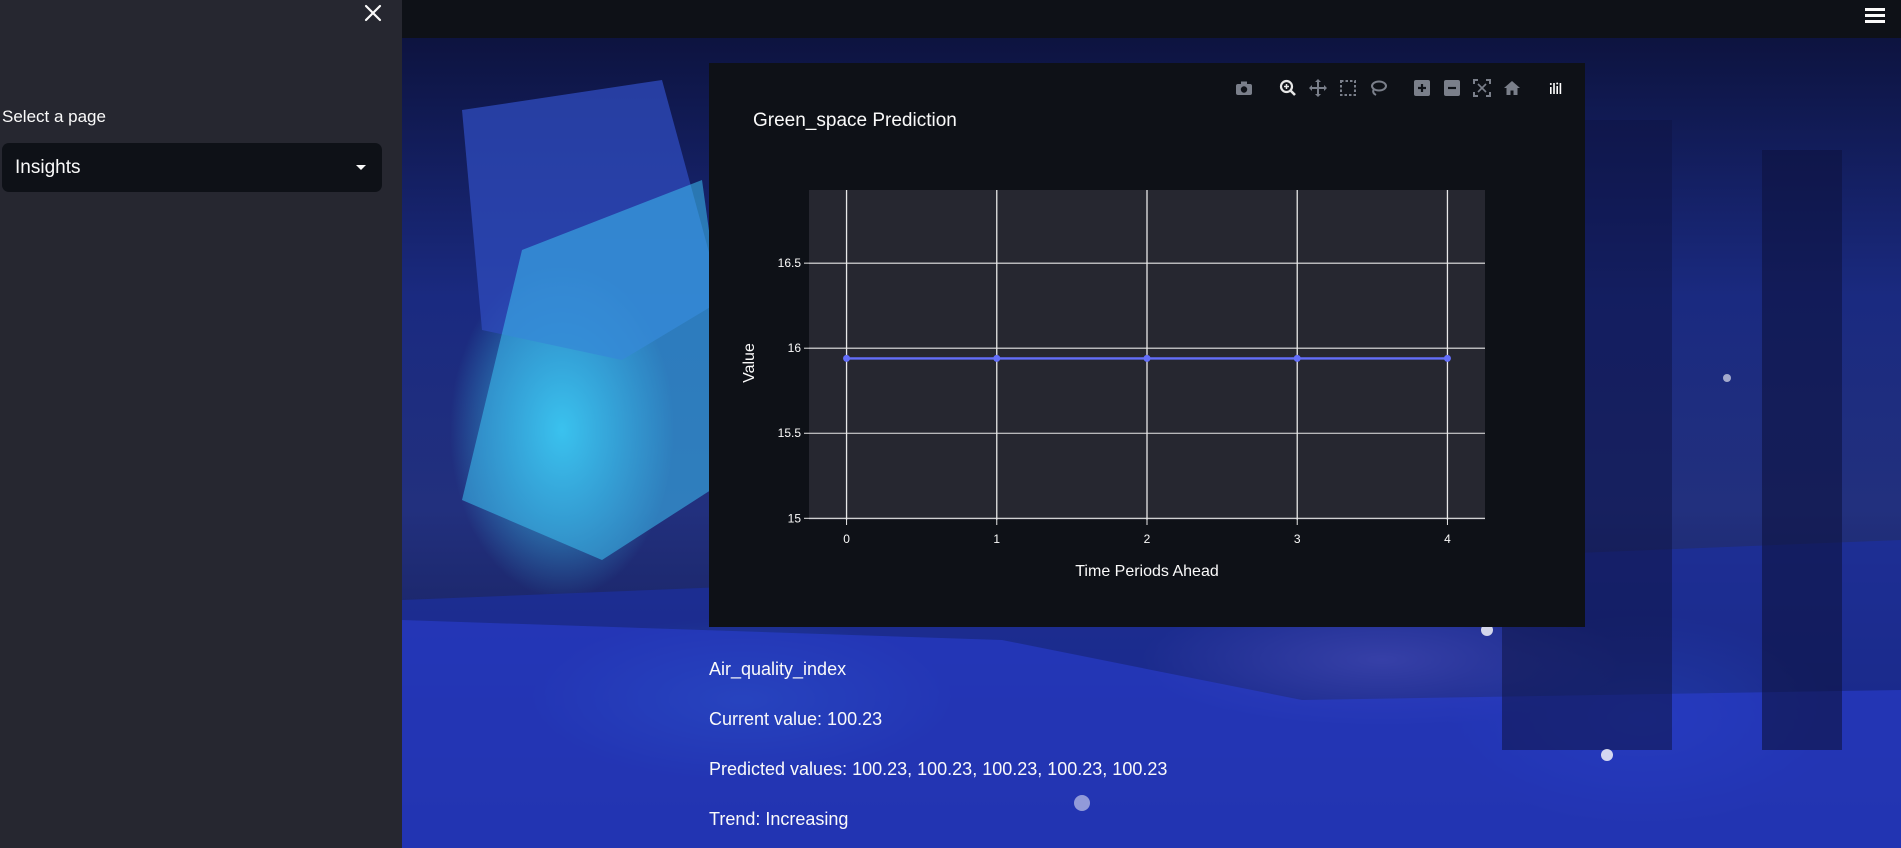 Image resolution: width=1901 pixels, height=848 pixels. Describe the element at coordinates (778, 669) in the screenshot. I see `metric-name: Air_quality_index` at that location.